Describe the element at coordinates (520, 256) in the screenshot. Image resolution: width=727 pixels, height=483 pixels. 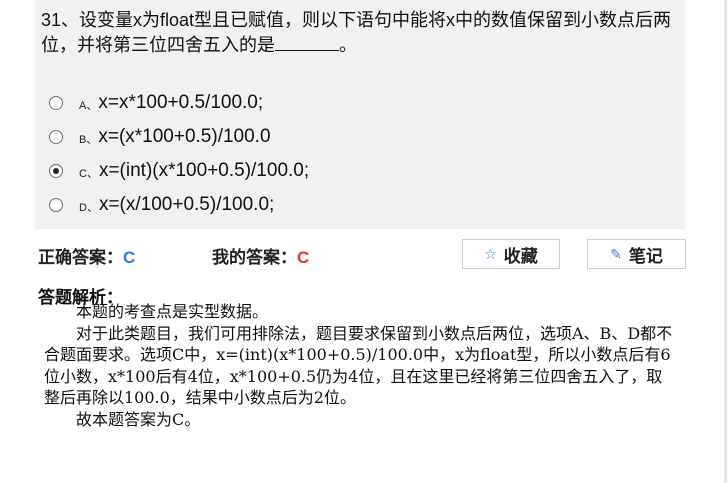
I see `favorite-button-label: 收藏` at that location.